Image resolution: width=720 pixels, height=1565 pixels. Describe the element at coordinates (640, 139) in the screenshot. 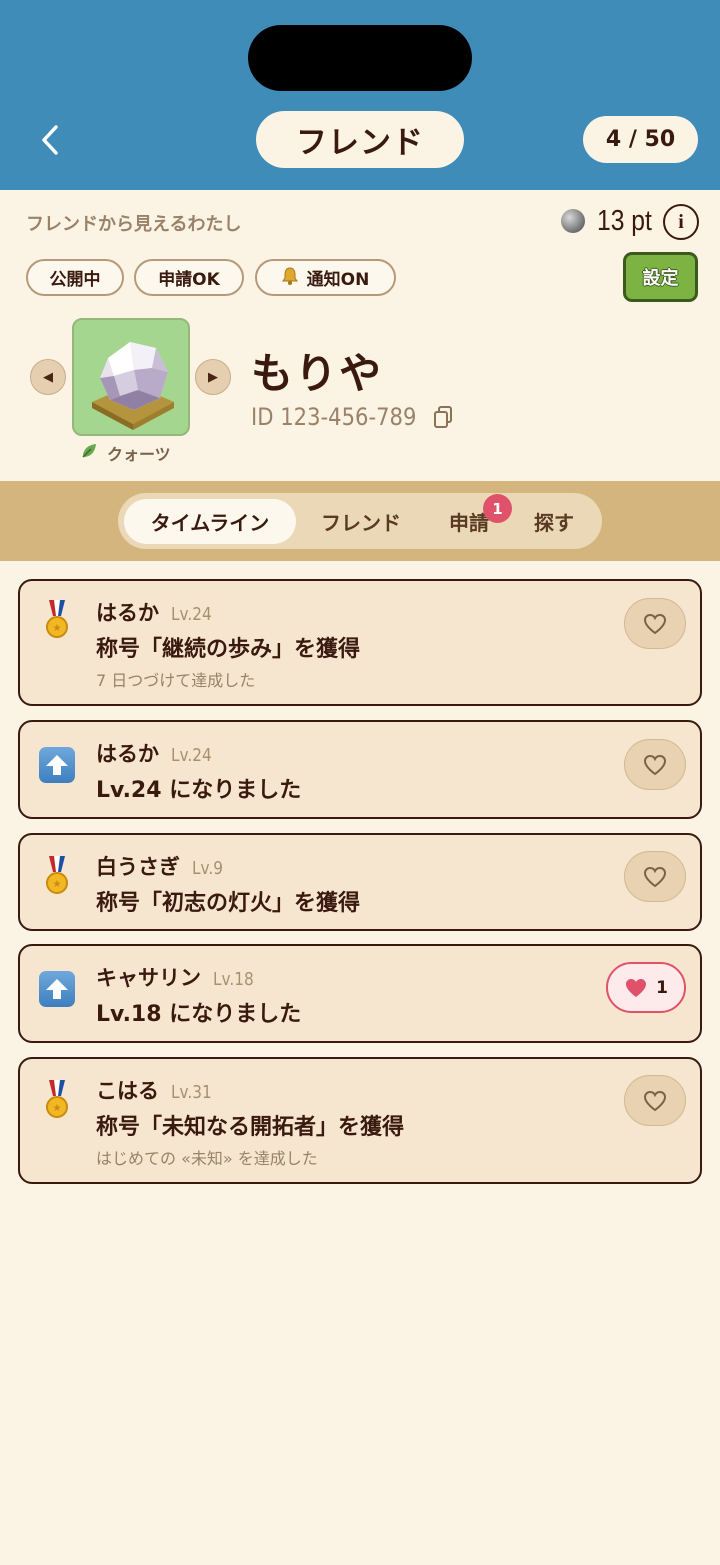

I see `friend-count-badge: 4 / 50` at that location.